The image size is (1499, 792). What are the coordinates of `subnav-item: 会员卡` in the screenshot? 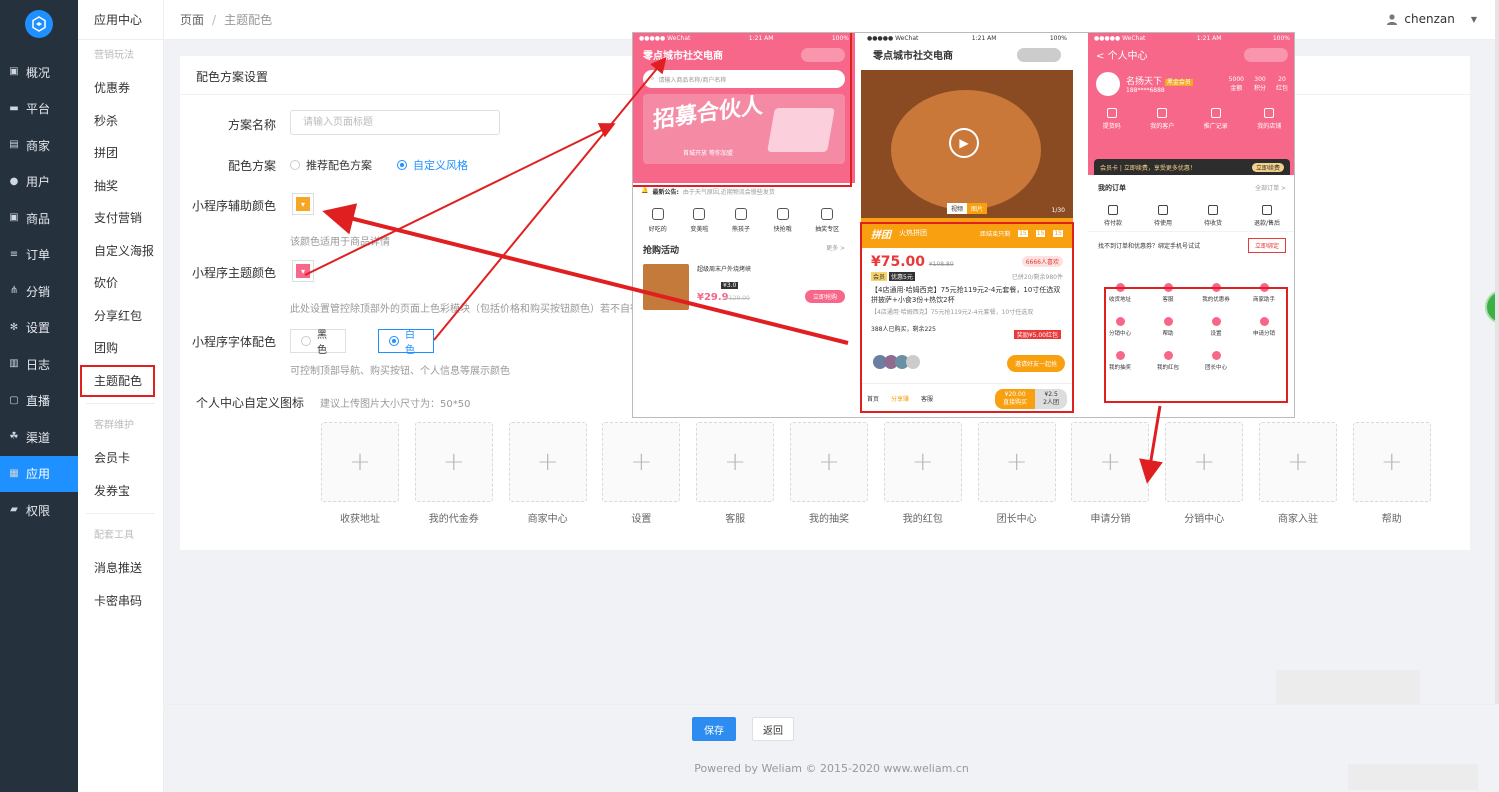 It's located at (120, 458).